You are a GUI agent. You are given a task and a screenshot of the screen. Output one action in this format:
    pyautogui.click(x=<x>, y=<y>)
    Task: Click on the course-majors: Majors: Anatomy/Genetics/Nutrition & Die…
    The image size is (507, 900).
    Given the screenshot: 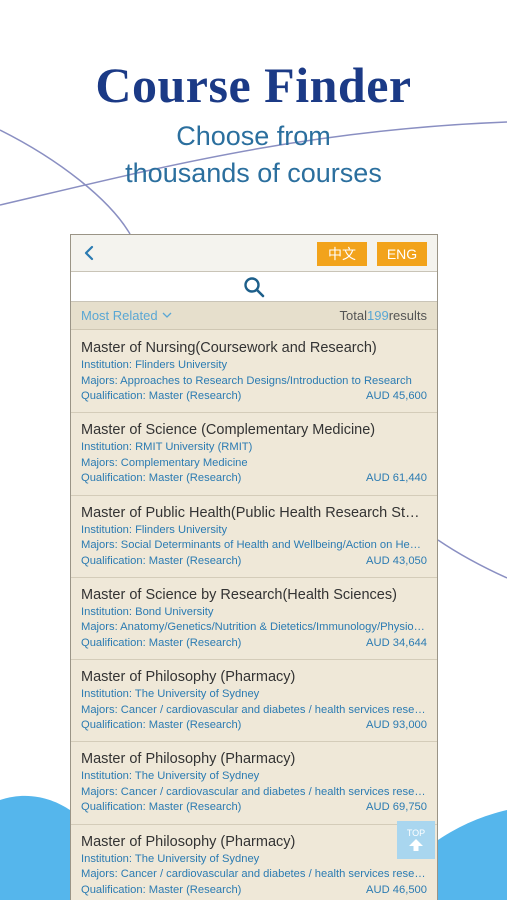 What is the action you would take?
    pyautogui.click(x=254, y=627)
    